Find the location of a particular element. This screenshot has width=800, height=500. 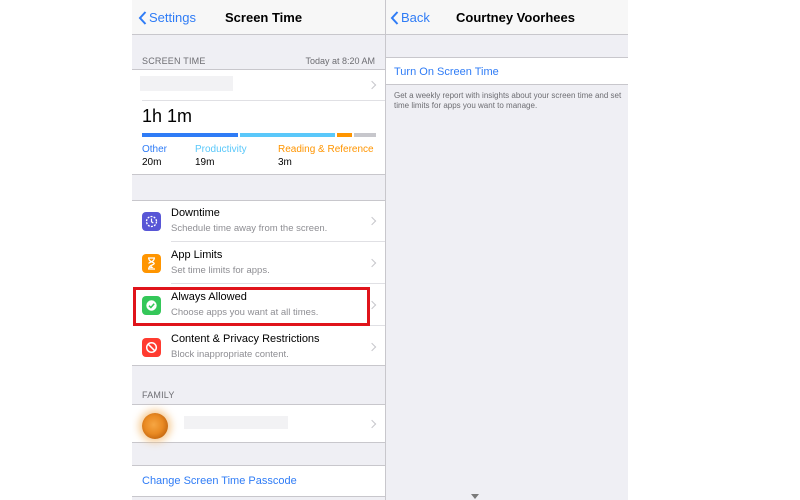

row-title: Downtime is located at coordinates (195, 213).